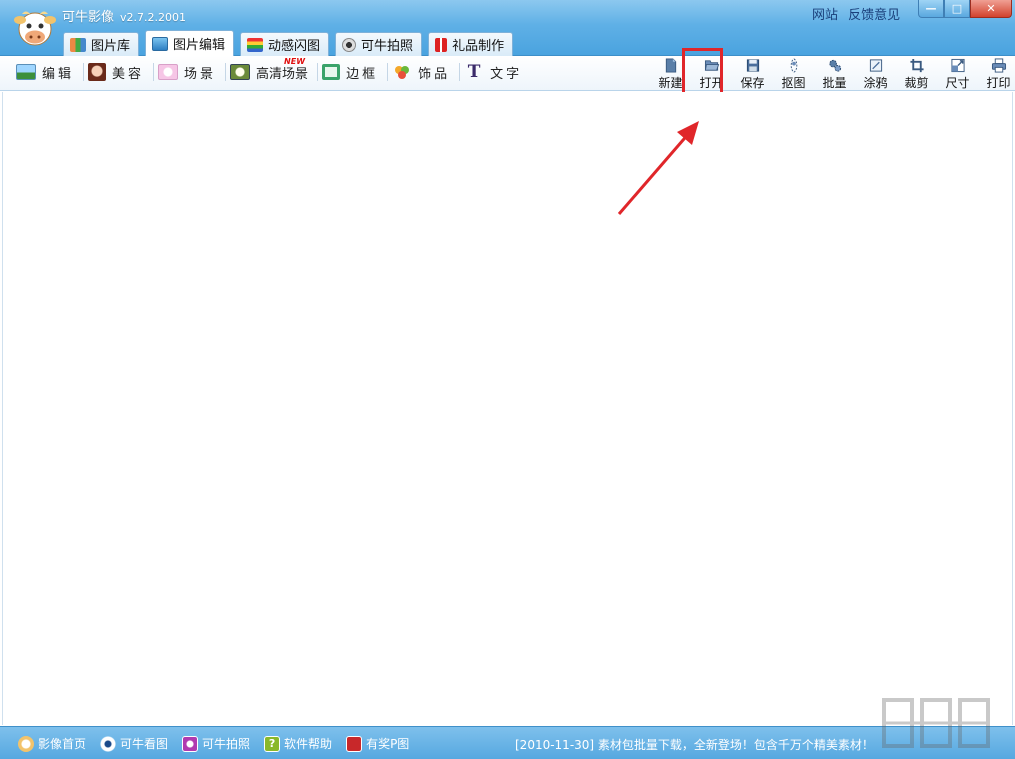 The height and width of the screenshot is (759, 1015). I want to click on status-link-label: 软件帮助, so click(308, 744).